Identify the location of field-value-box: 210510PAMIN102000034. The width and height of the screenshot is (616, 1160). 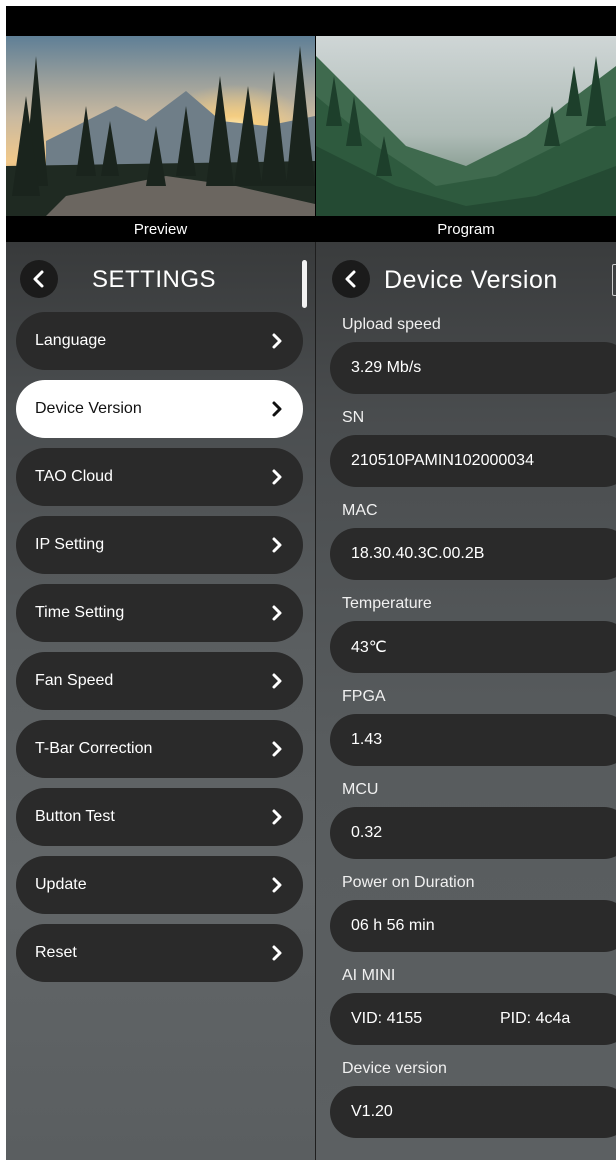
(473, 461).